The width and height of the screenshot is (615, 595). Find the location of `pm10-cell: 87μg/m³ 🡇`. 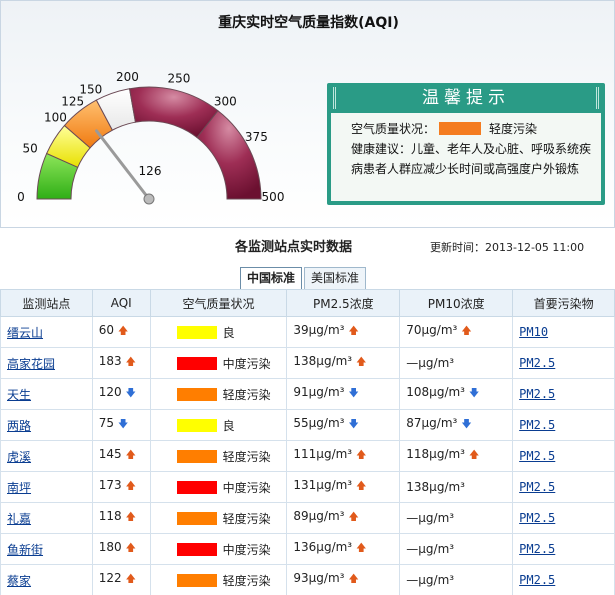

pm10-cell: 87μg/m³ 🡇 is located at coordinates (456, 425).